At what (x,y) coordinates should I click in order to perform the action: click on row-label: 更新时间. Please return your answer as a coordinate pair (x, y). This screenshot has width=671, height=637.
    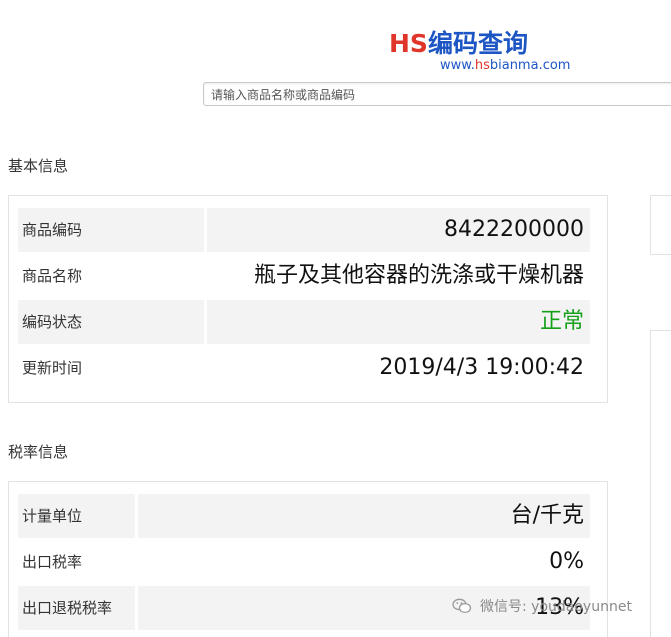
    Looking at the image, I should click on (52, 368).